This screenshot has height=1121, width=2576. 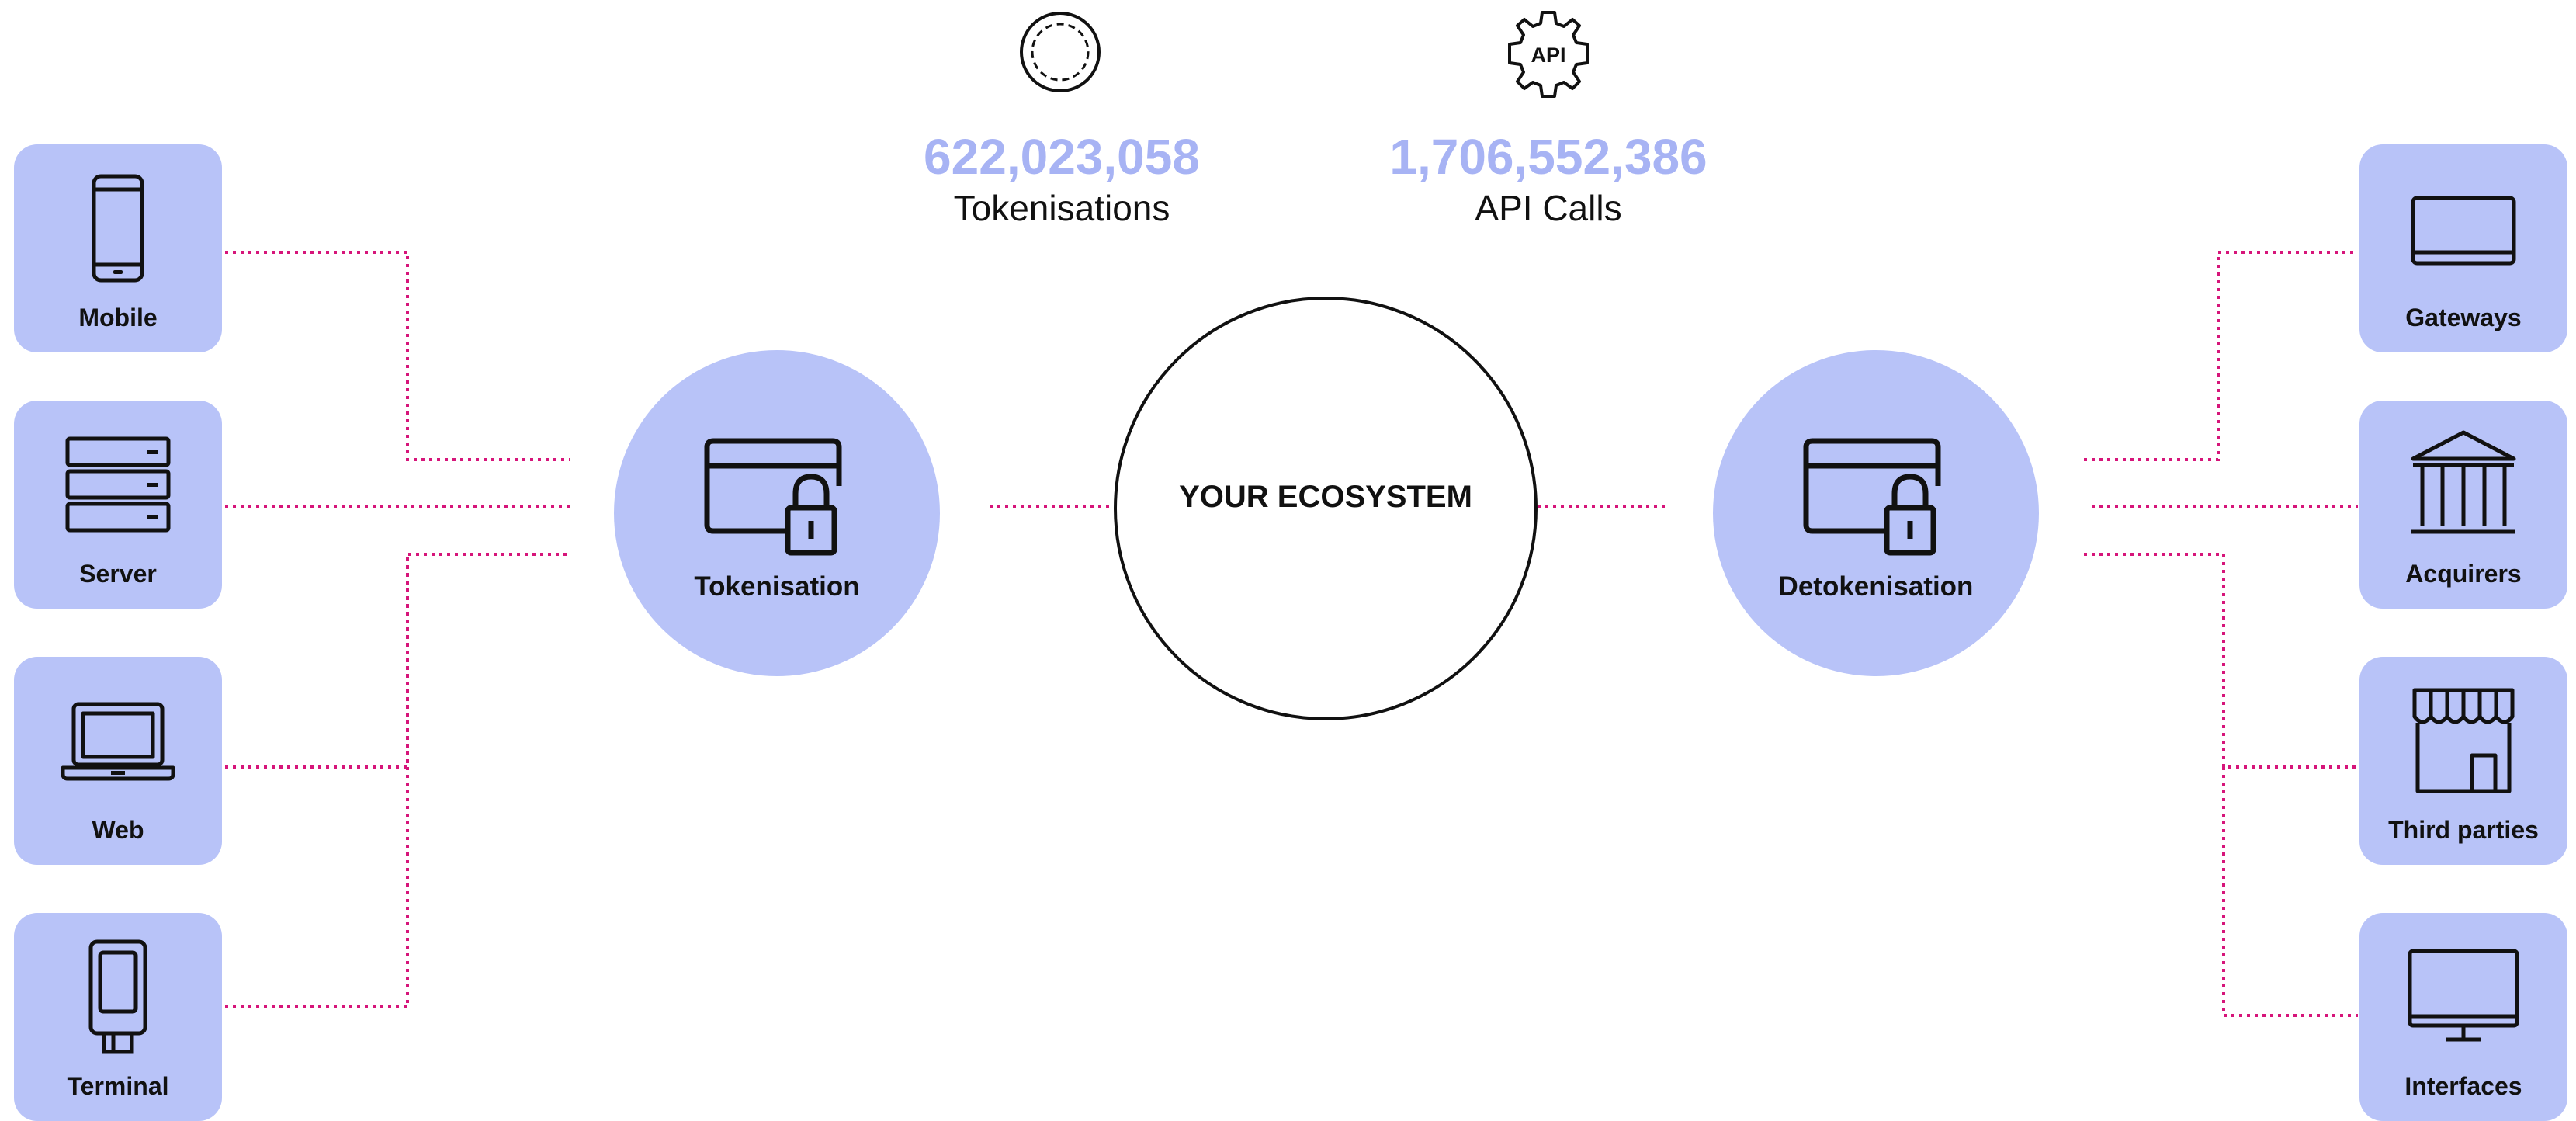 What do you see at coordinates (2221, 356) in the screenshot?
I see `connector-gateways` at bounding box center [2221, 356].